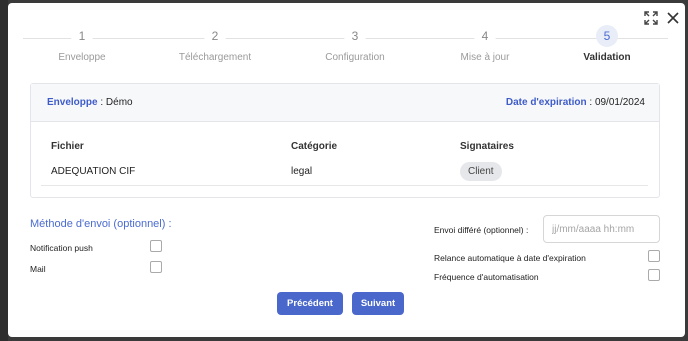  What do you see at coordinates (485, 36) in the screenshot?
I see `step-number: 4` at bounding box center [485, 36].